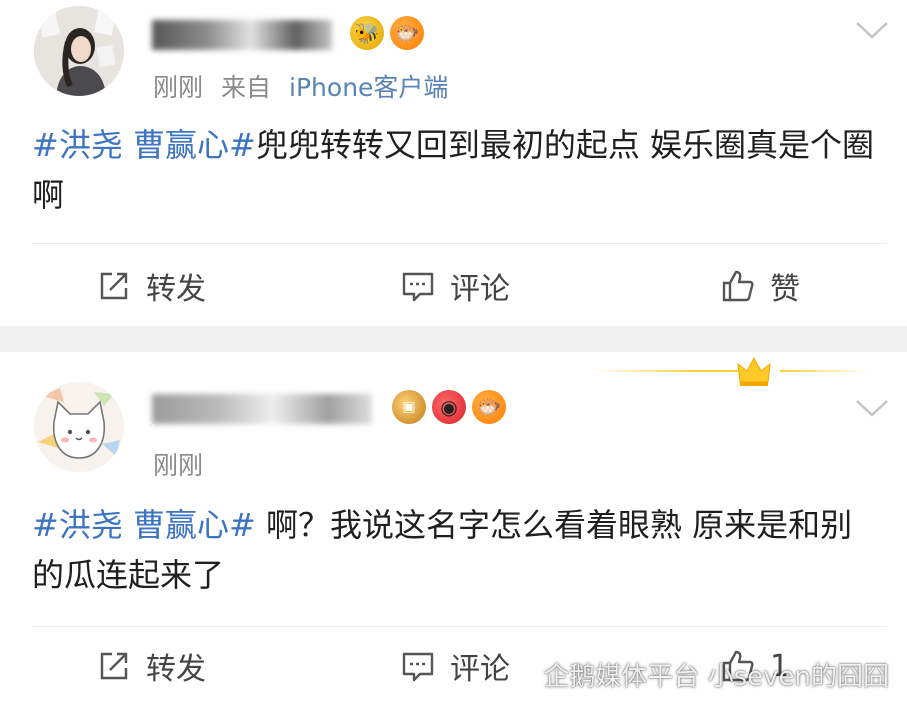 Image resolution: width=907 pixels, height=712 pixels. I want to click on penguin-logo-icon, so click(520, 675).